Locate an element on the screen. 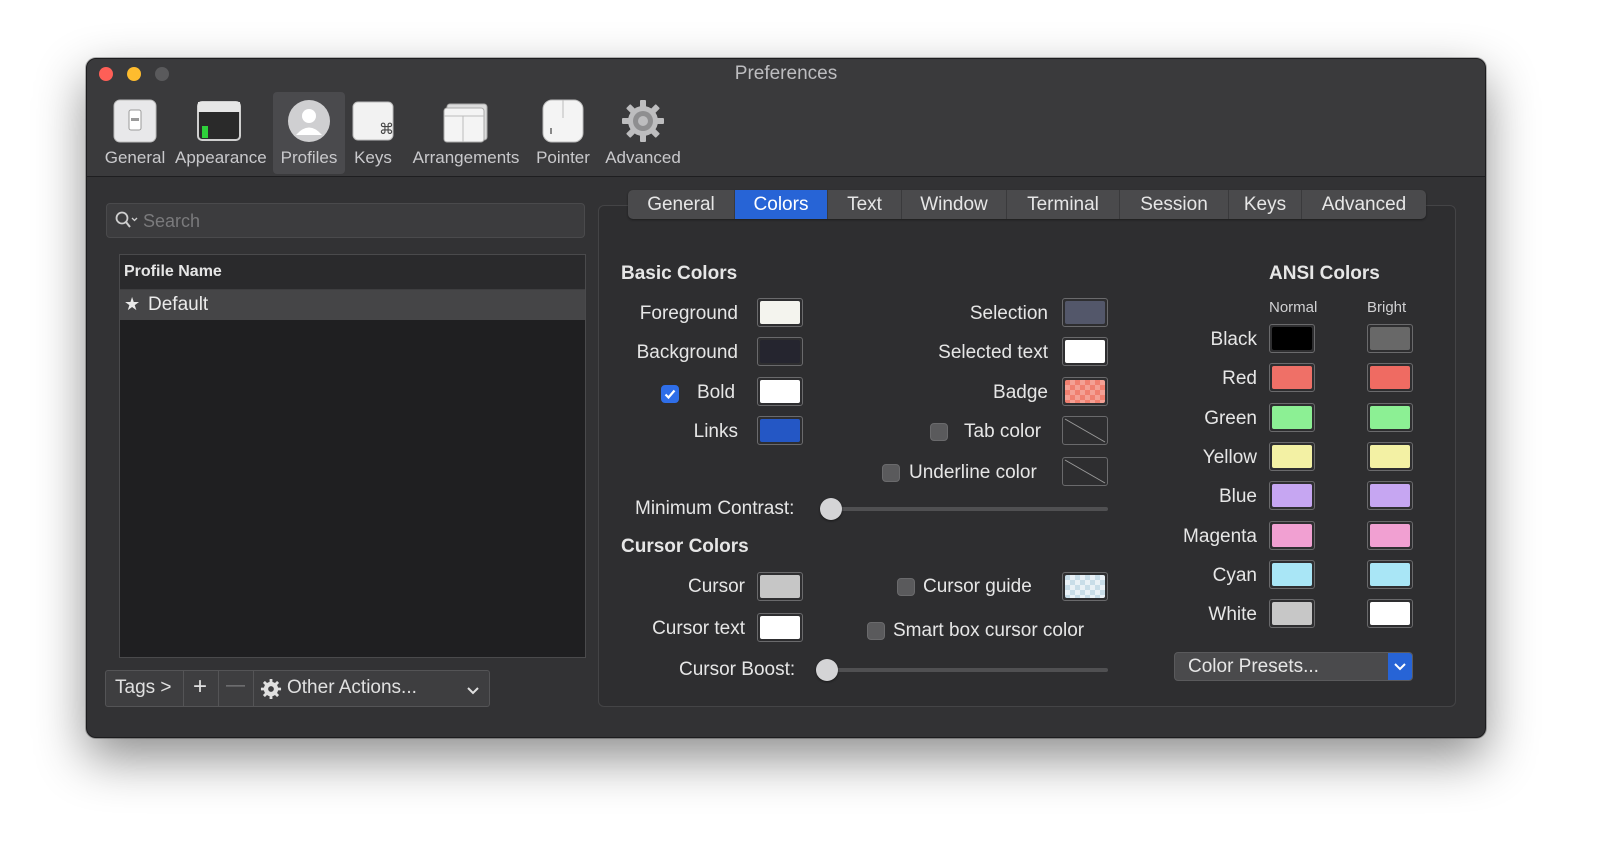 This screenshot has width=1600, height=864. cursor-boost-track is located at coordinates (967, 670).